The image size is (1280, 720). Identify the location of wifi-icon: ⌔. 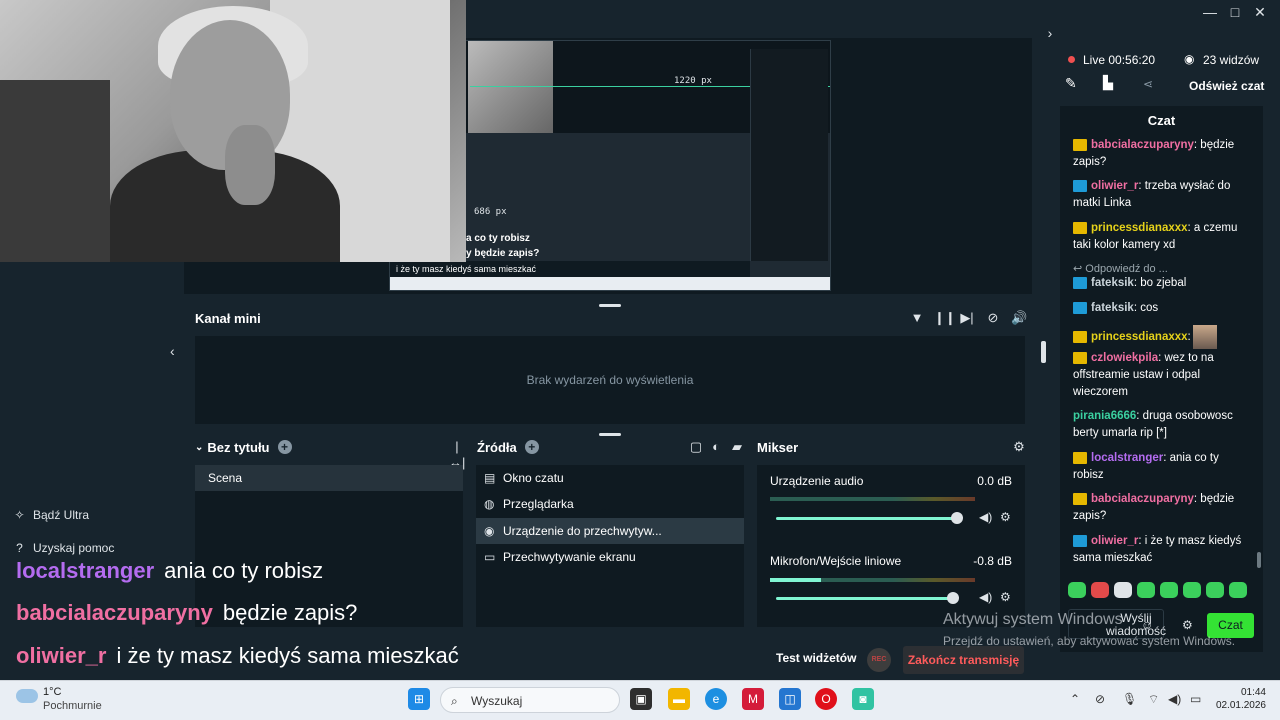
(1153, 699).